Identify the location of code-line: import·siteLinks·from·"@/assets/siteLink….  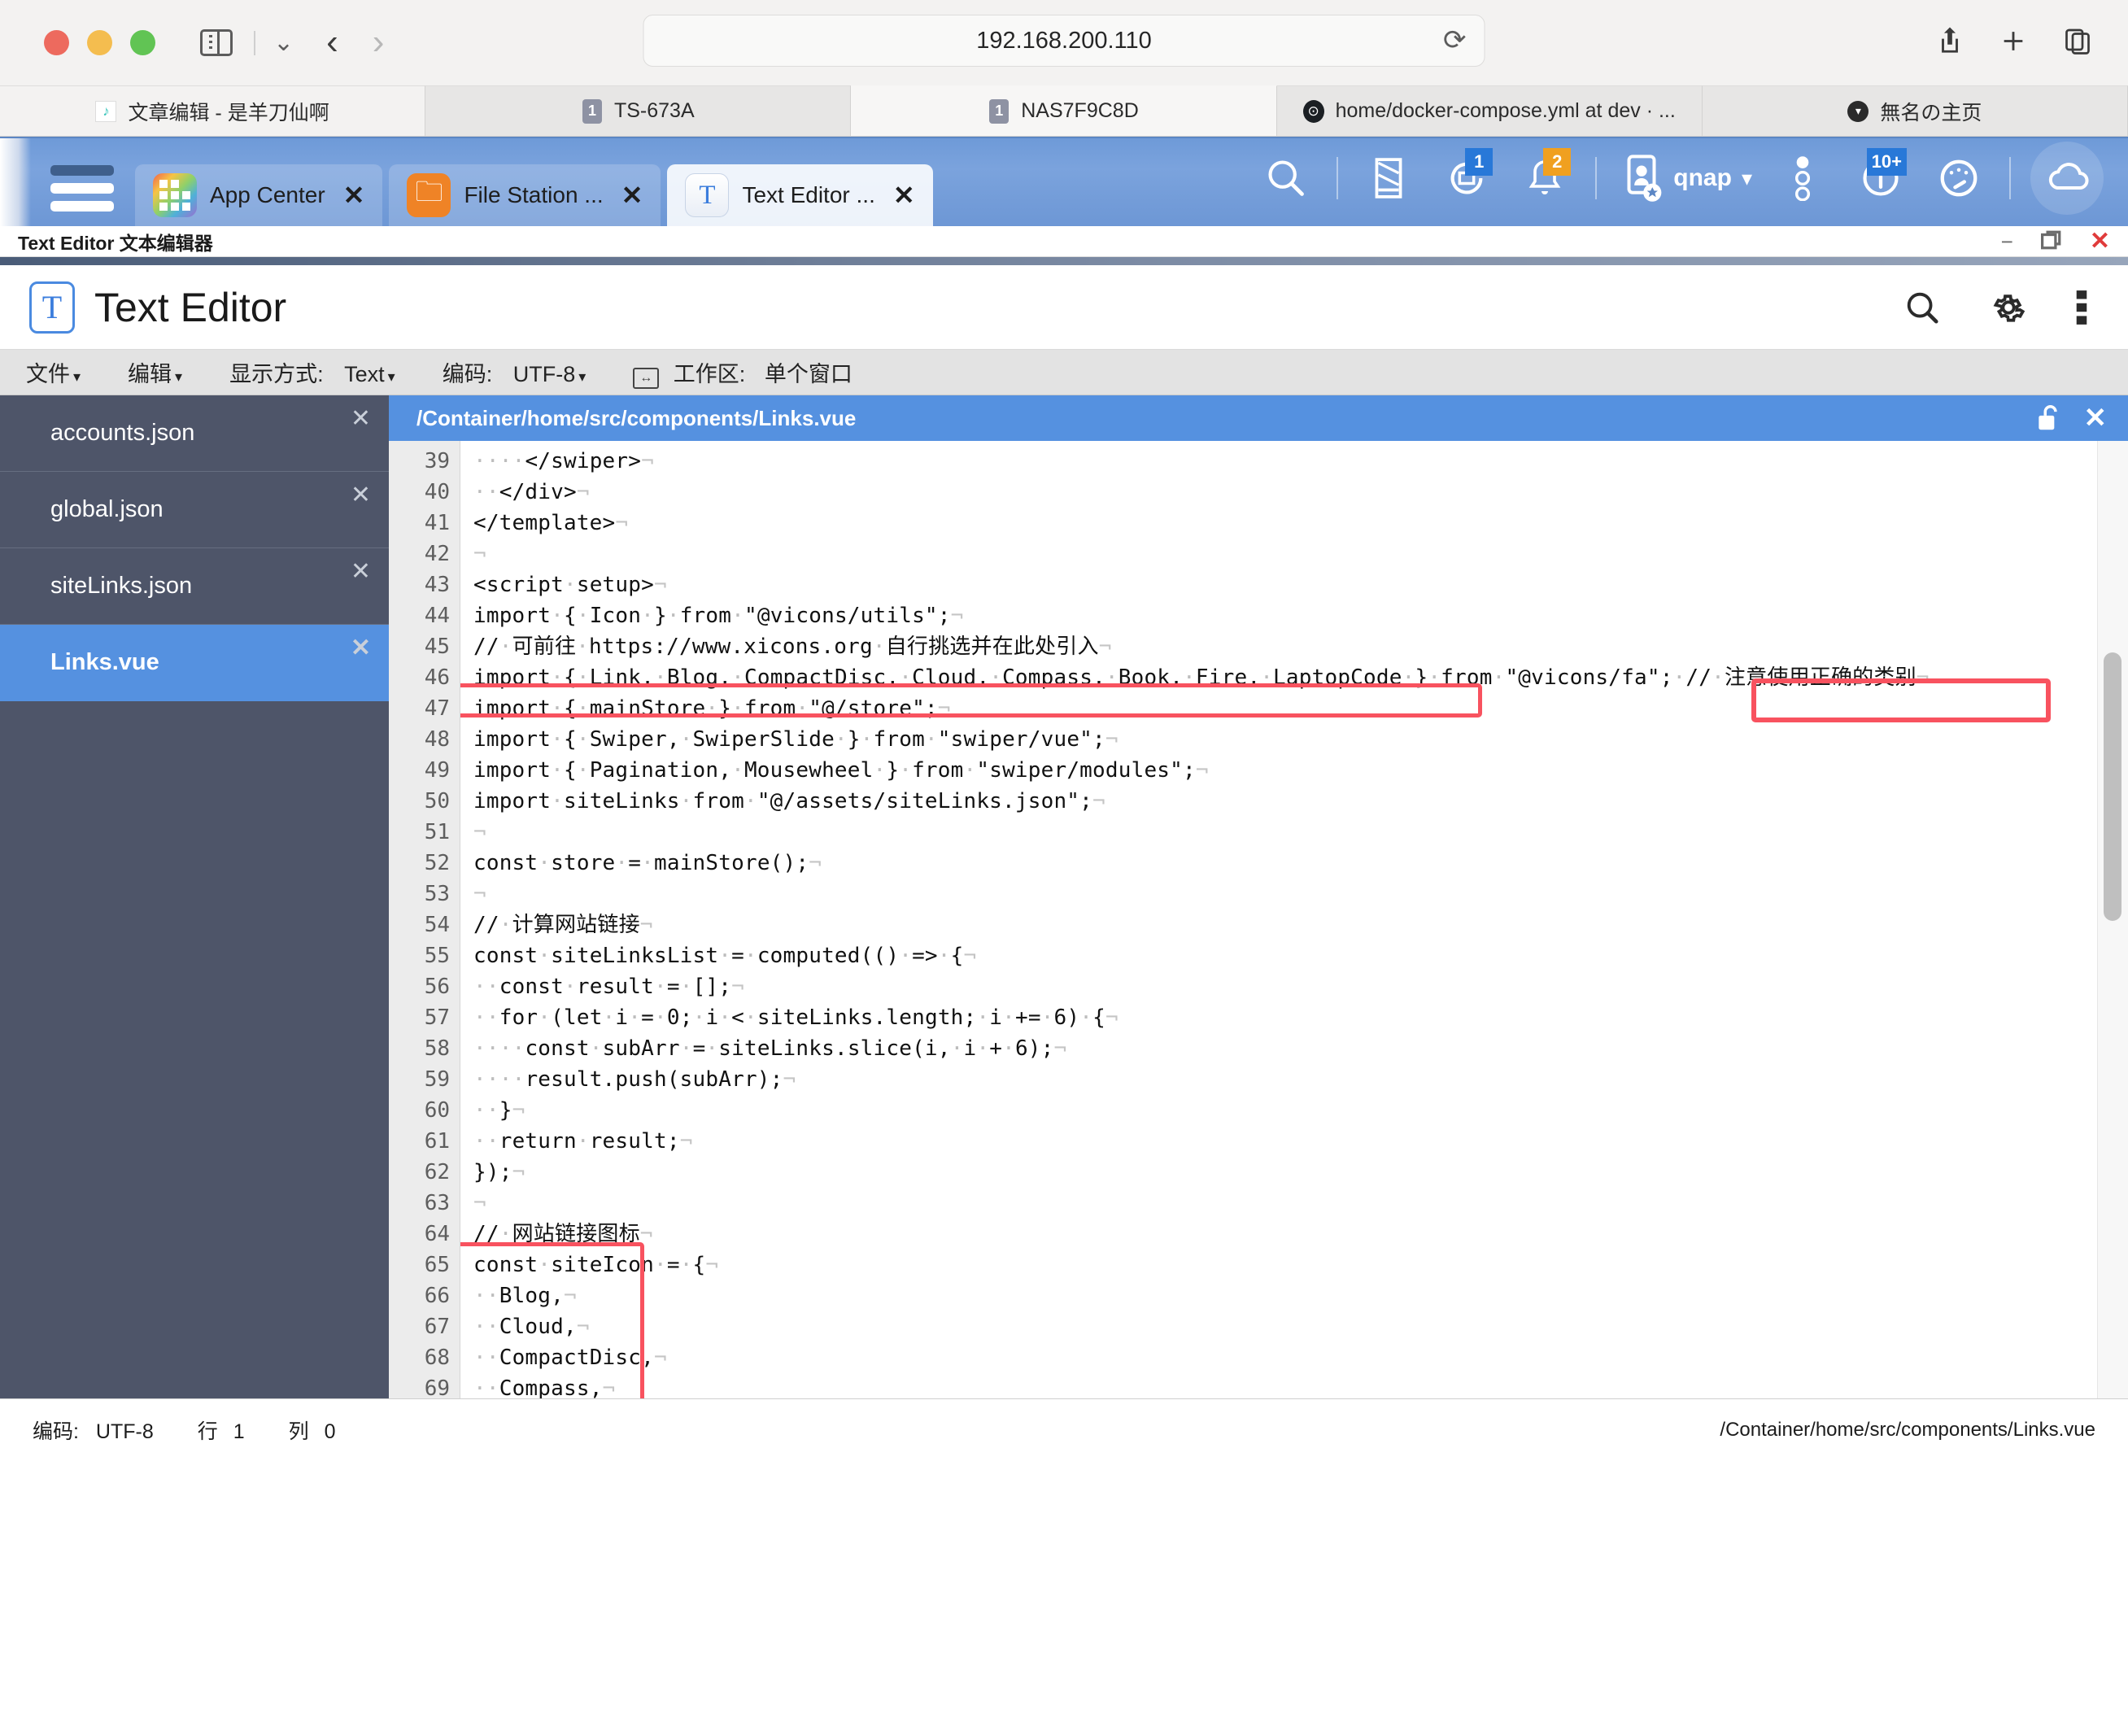
(1300, 801).